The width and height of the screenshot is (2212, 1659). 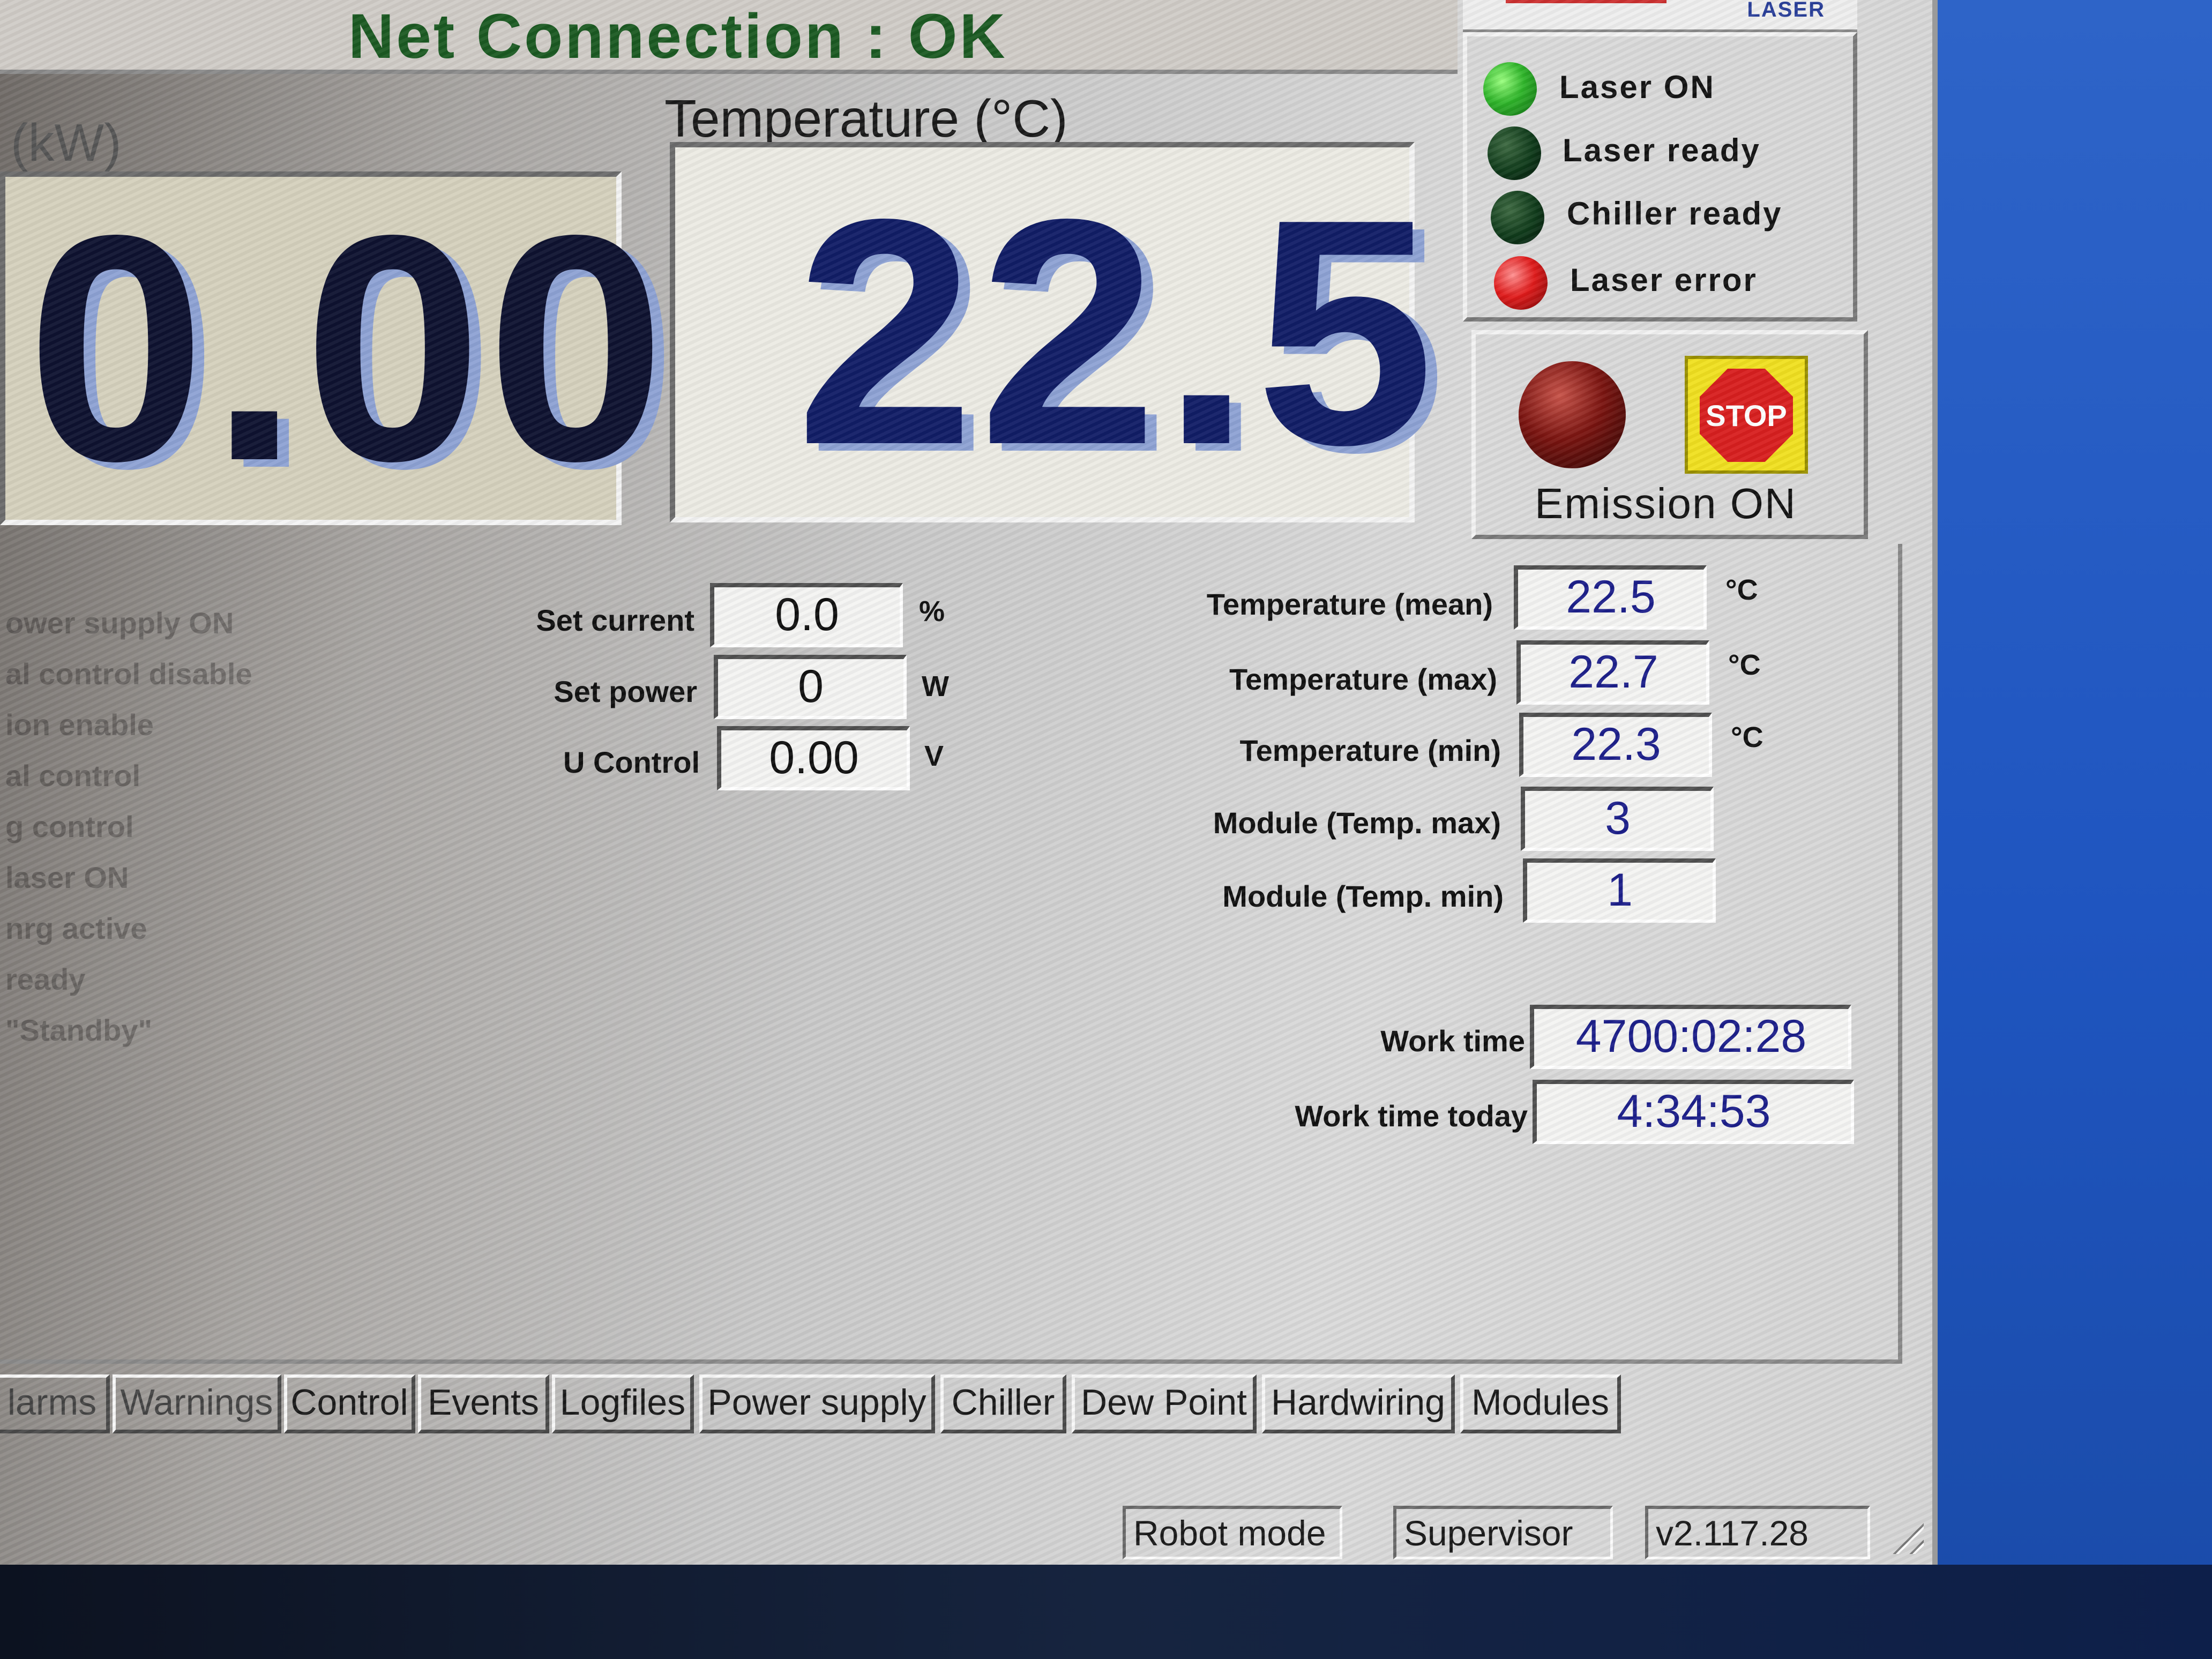 What do you see at coordinates (1514, 153) in the screenshot?
I see `laser-ready-led` at bounding box center [1514, 153].